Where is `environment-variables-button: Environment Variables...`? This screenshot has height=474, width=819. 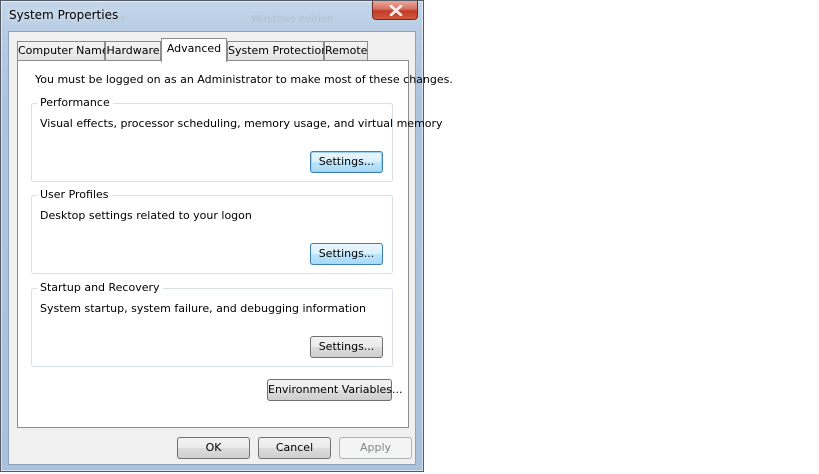
environment-variables-button: Environment Variables... is located at coordinates (335, 390).